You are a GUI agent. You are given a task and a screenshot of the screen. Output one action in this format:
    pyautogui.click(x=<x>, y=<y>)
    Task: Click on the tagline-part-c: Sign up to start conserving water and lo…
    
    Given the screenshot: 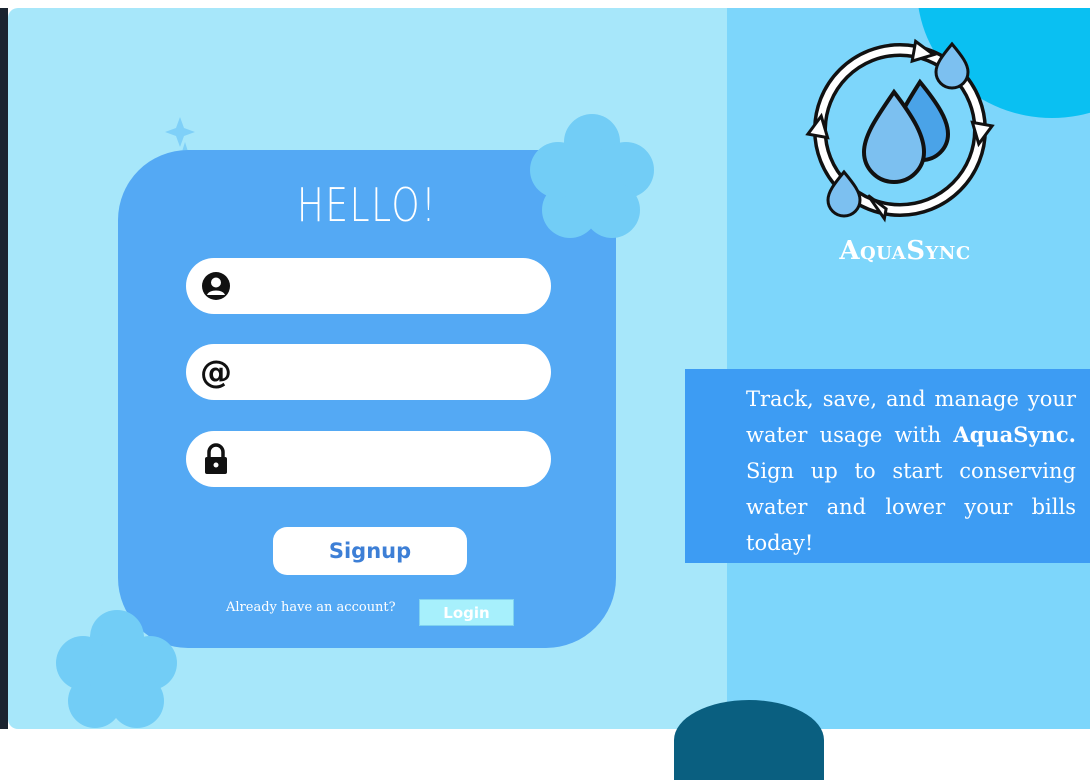 What is the action you would take?
    pyautogui.click(x=911, y=507)
    